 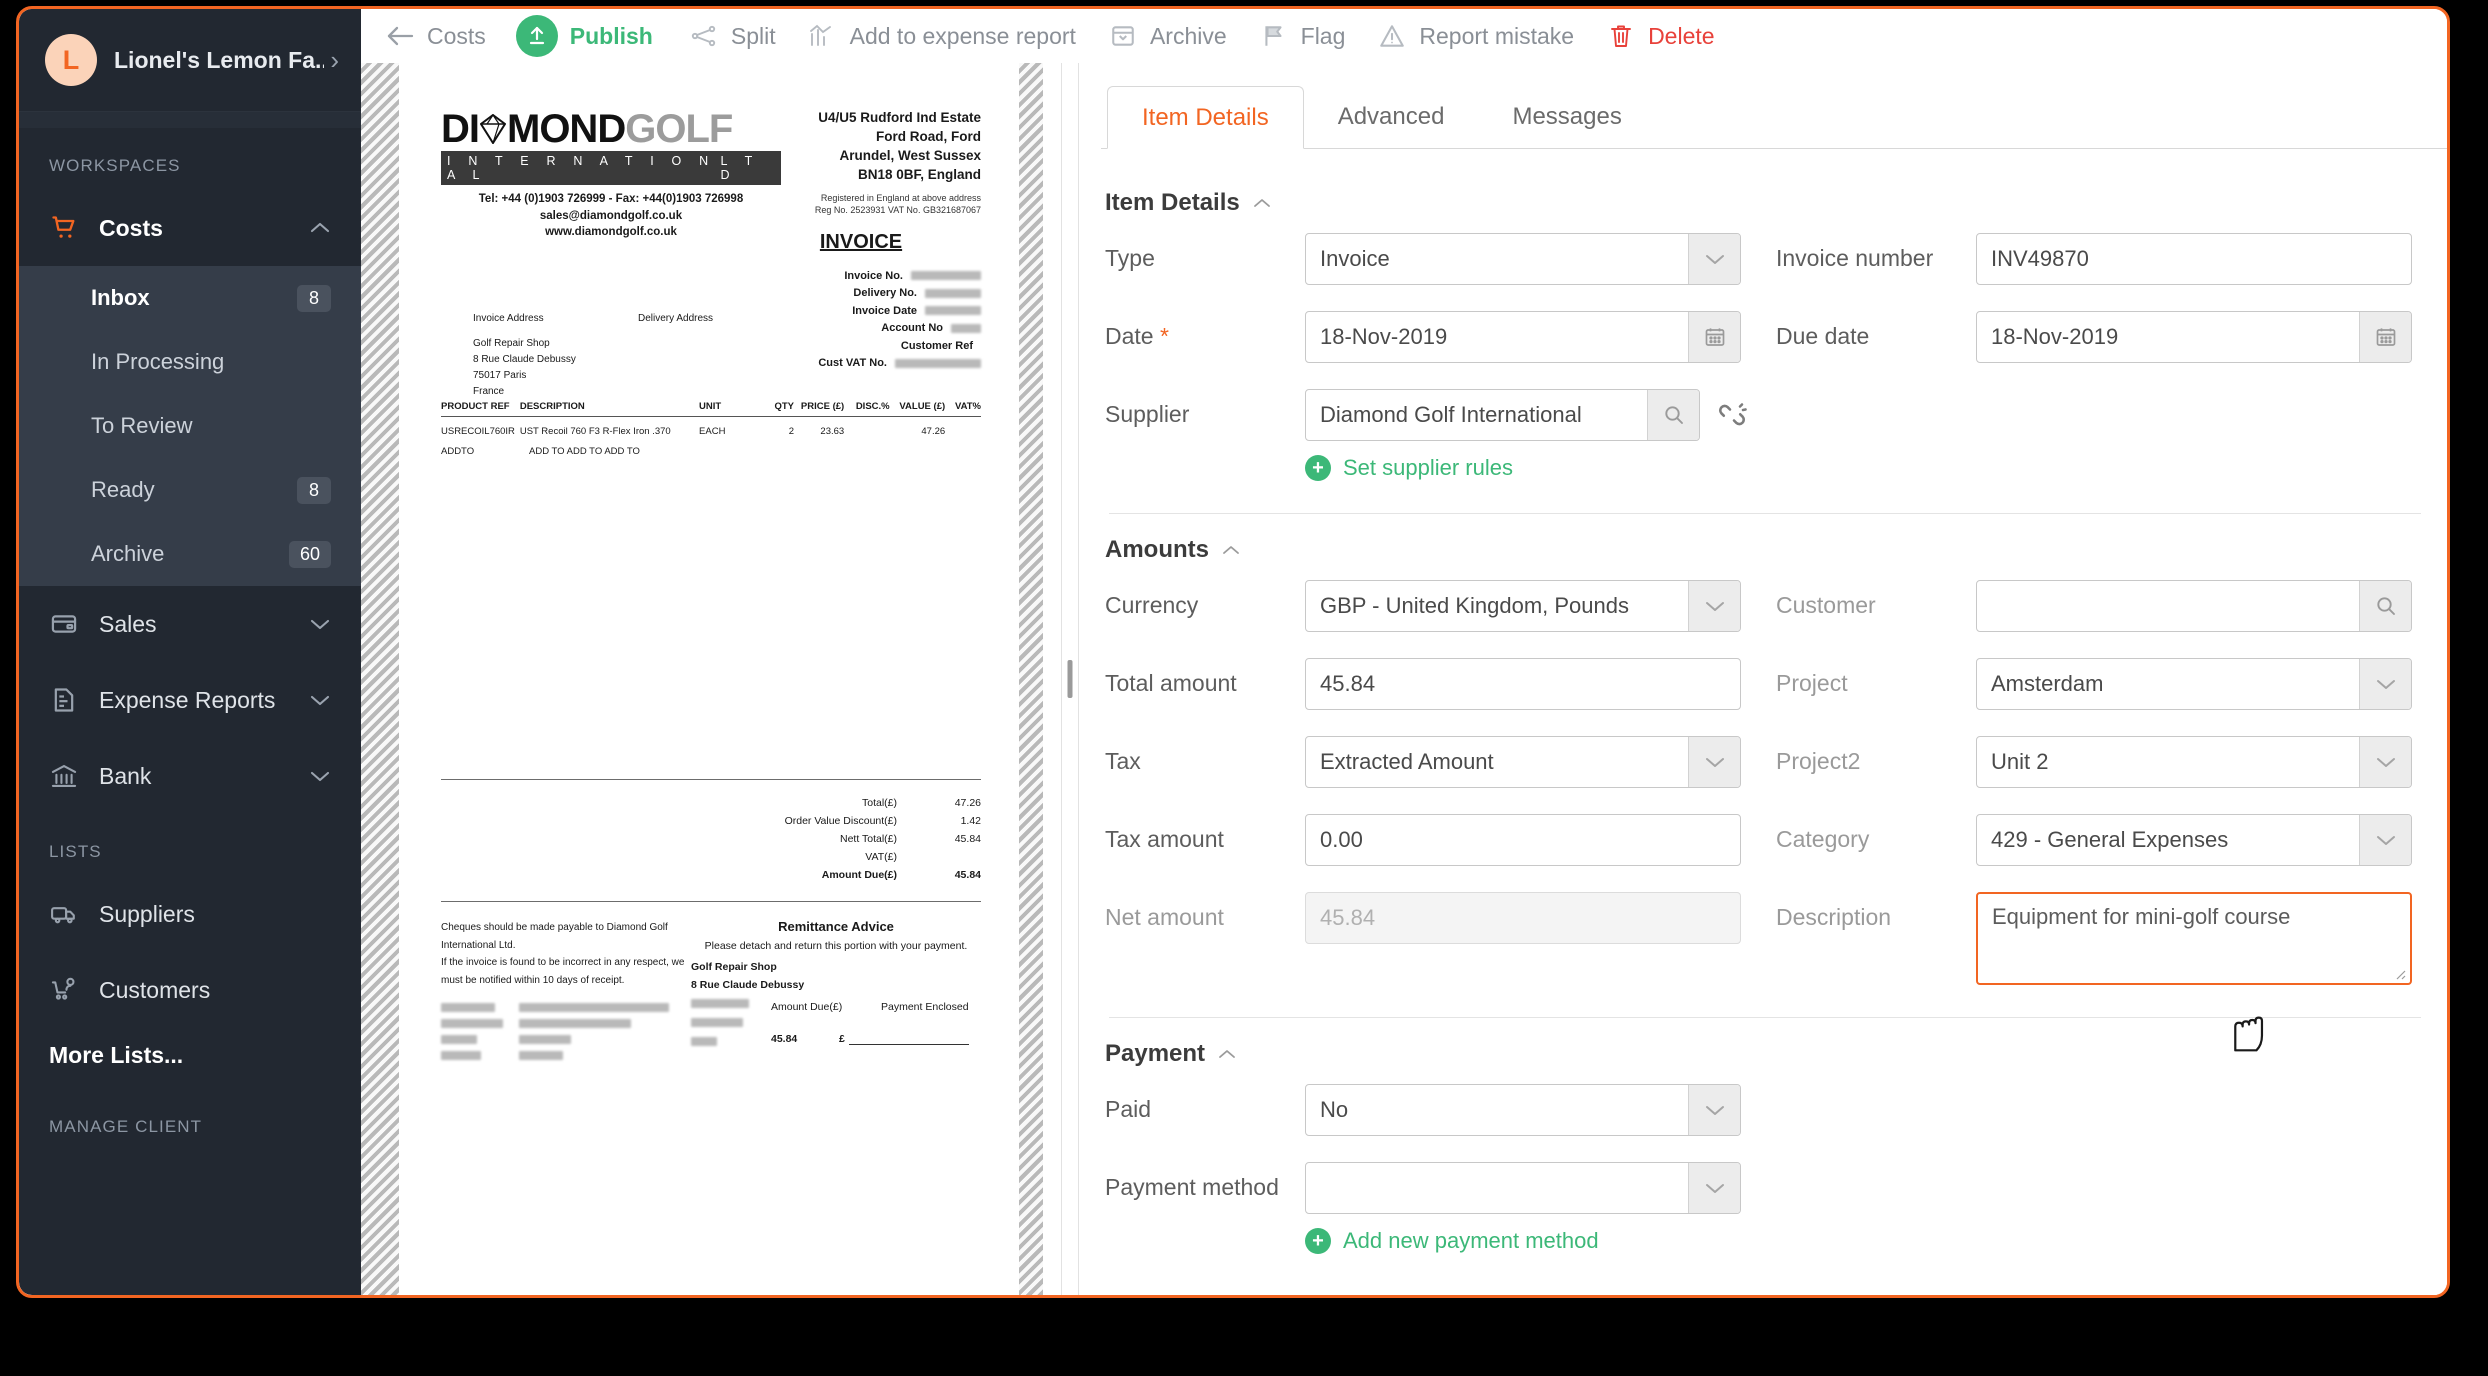 I want to click on workspace-selector: L Lionel's Lemon Fa... ›, so click(x=190, y=60).